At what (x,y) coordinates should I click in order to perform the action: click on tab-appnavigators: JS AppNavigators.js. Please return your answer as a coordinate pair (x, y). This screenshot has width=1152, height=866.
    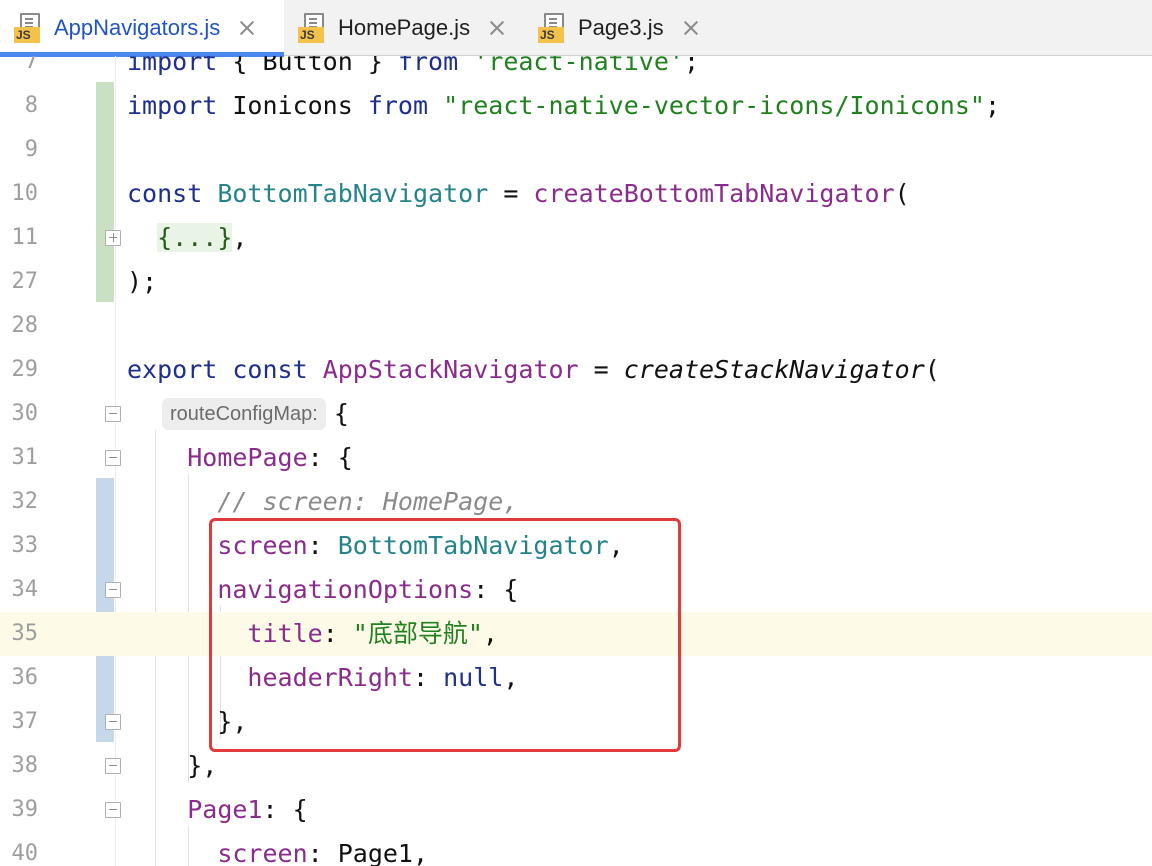
    Looking at the image, I should click on (142, 28).